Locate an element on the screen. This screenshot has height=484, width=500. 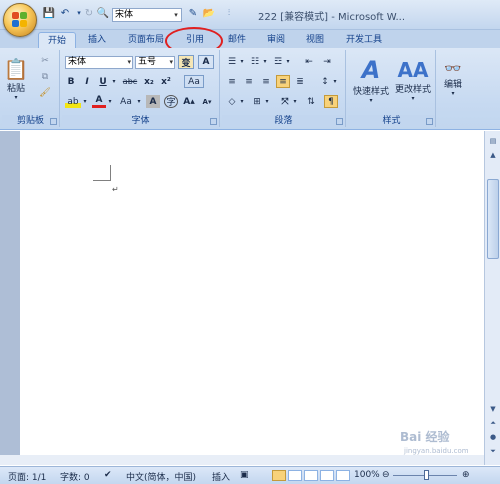
distributed-icon: ≣ is located at coordinates (300, 81).